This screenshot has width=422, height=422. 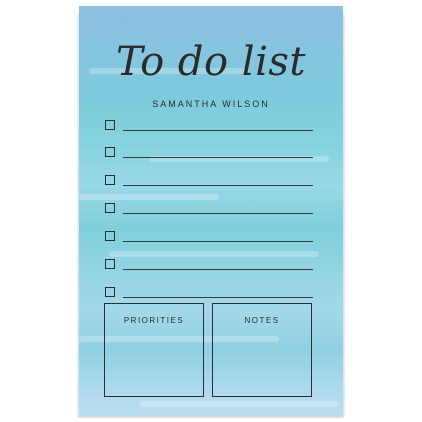 What do you see at coordinates (262, 320) in the screenshot?
I see `notes-label: NOTES` at bounding box center [262, 320].